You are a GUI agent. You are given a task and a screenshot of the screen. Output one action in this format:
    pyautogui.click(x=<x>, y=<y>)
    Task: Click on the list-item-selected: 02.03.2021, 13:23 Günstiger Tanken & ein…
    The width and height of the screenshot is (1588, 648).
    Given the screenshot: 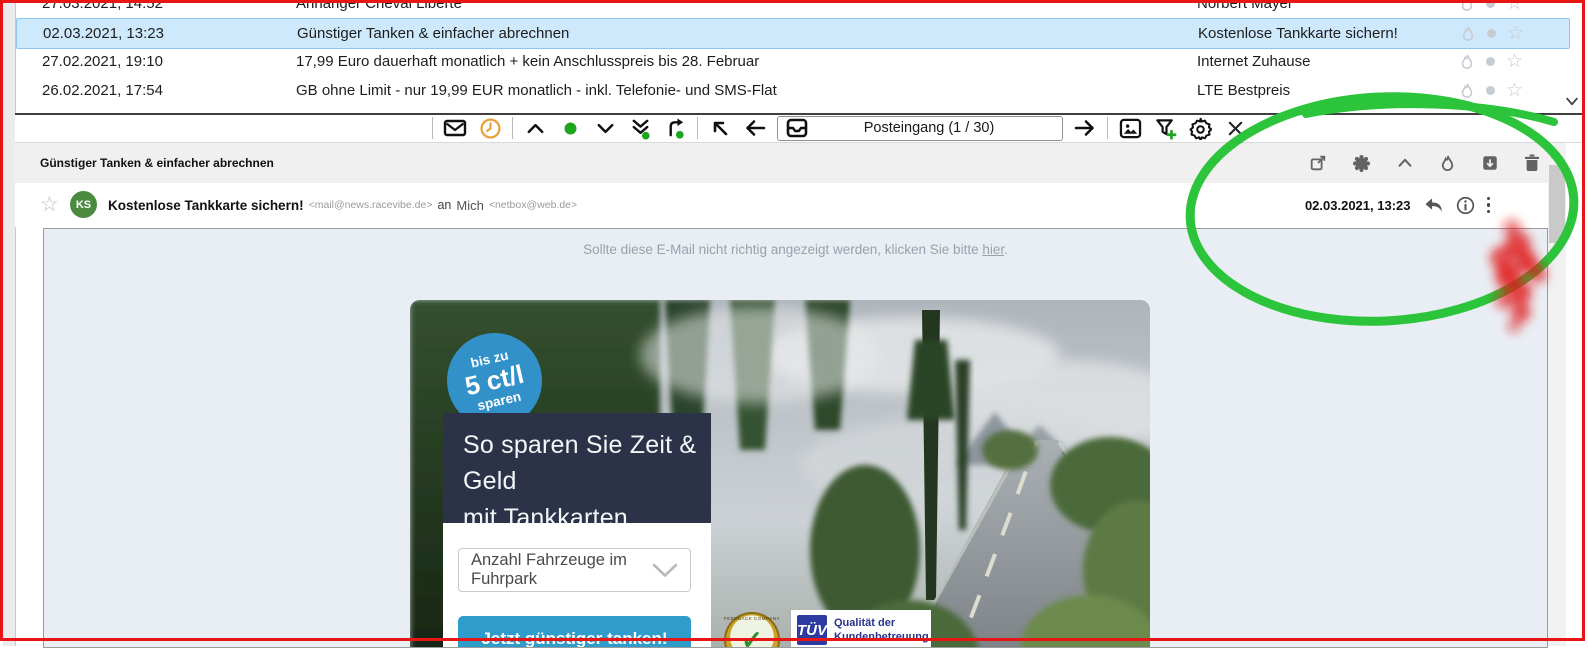 What is the action you would take?
    pyautogui.click(x=793, y=33)
    